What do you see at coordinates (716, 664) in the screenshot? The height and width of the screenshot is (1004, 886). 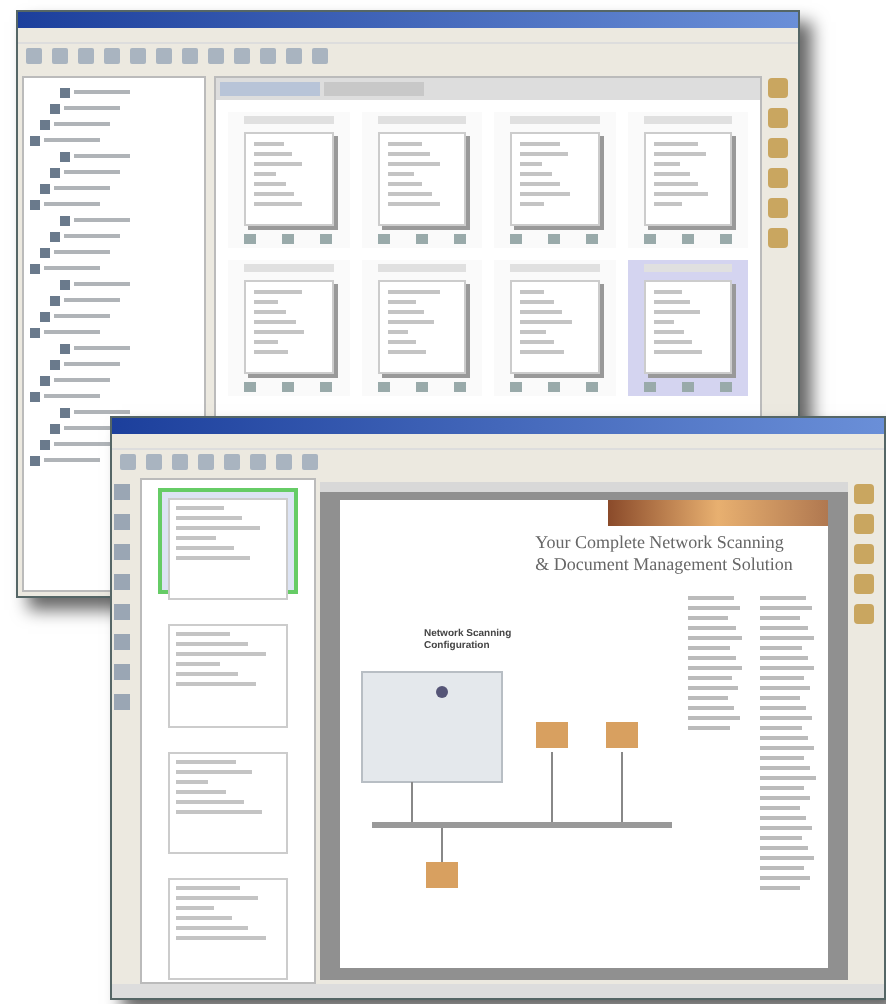 I see `text-column` at bounding box center [716, 664].